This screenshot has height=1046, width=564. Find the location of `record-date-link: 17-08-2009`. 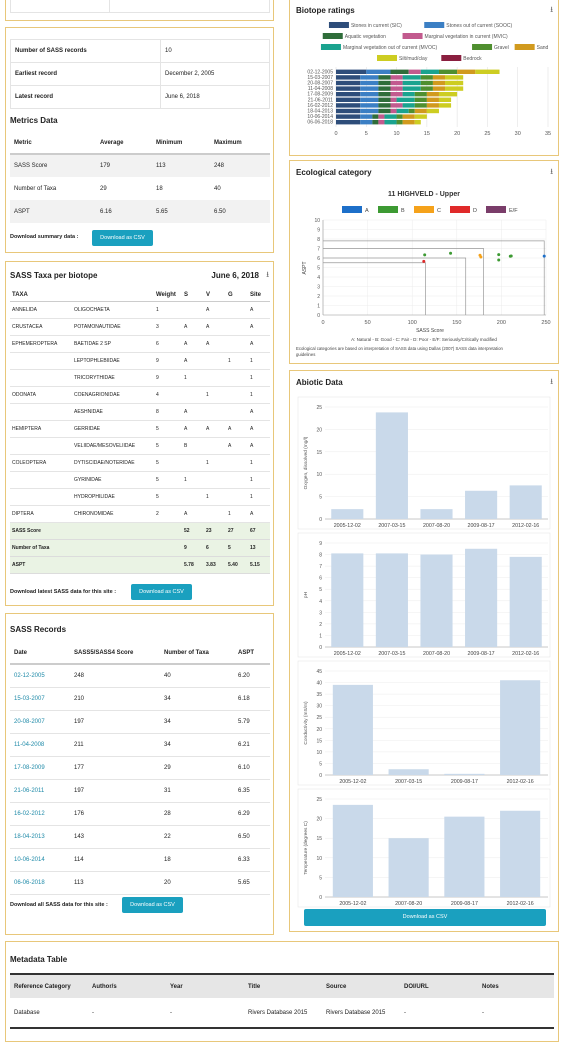

record-date-link: 17-08-2009 is located at coordinates (40, 767).